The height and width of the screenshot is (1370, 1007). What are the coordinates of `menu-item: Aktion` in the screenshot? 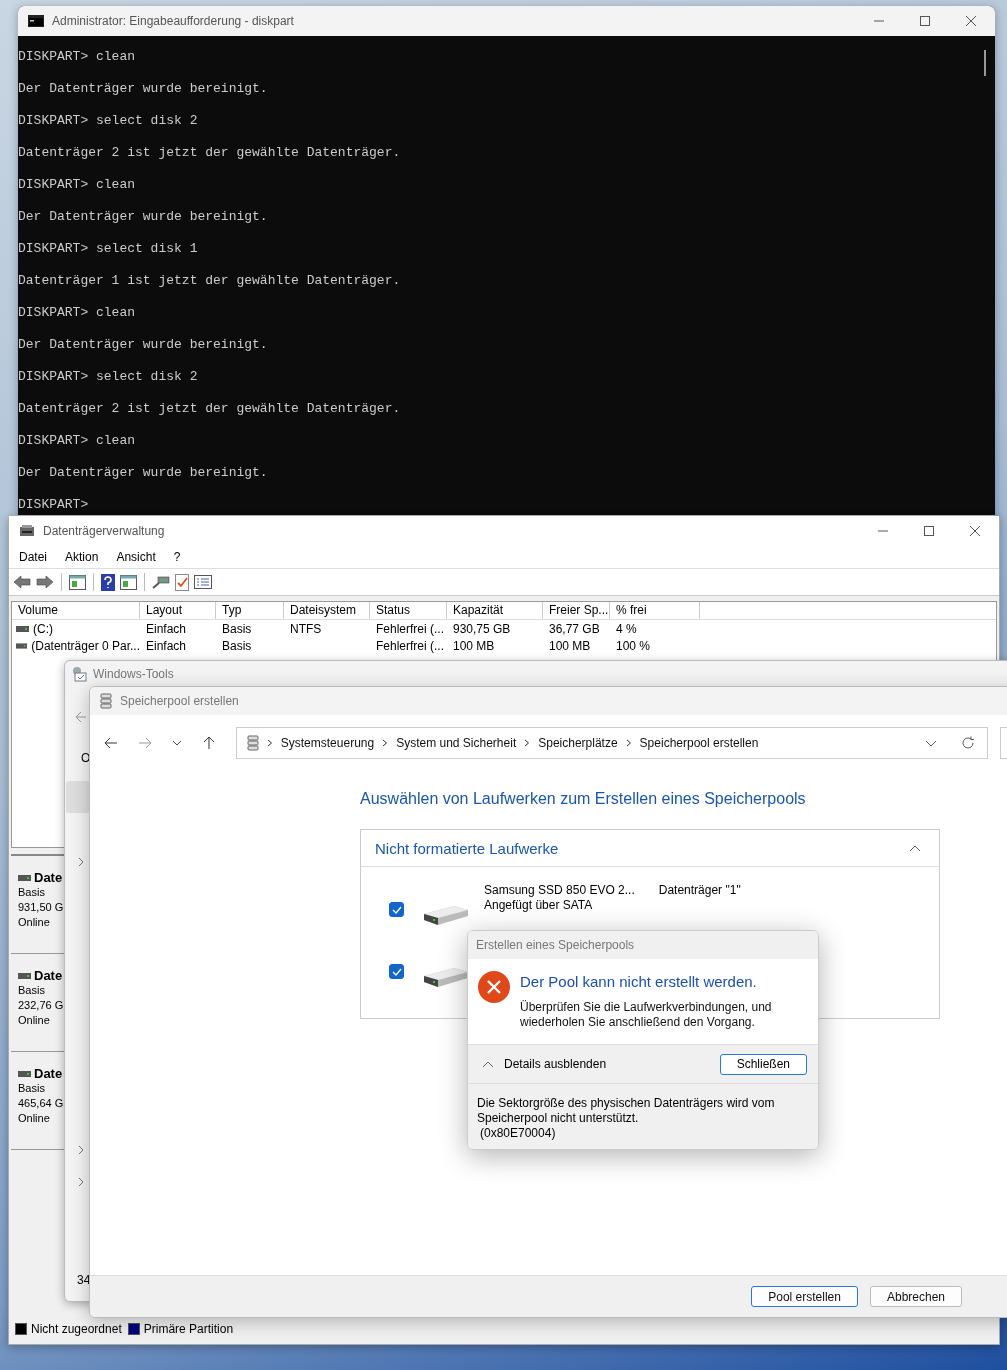 It's located at (82, 557).